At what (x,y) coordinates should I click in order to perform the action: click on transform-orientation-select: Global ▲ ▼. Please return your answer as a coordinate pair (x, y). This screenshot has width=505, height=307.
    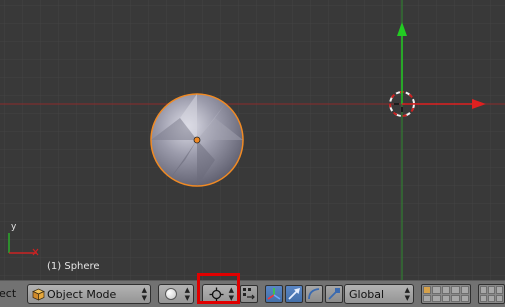
    Looking at the image, I should click on (379, 294).